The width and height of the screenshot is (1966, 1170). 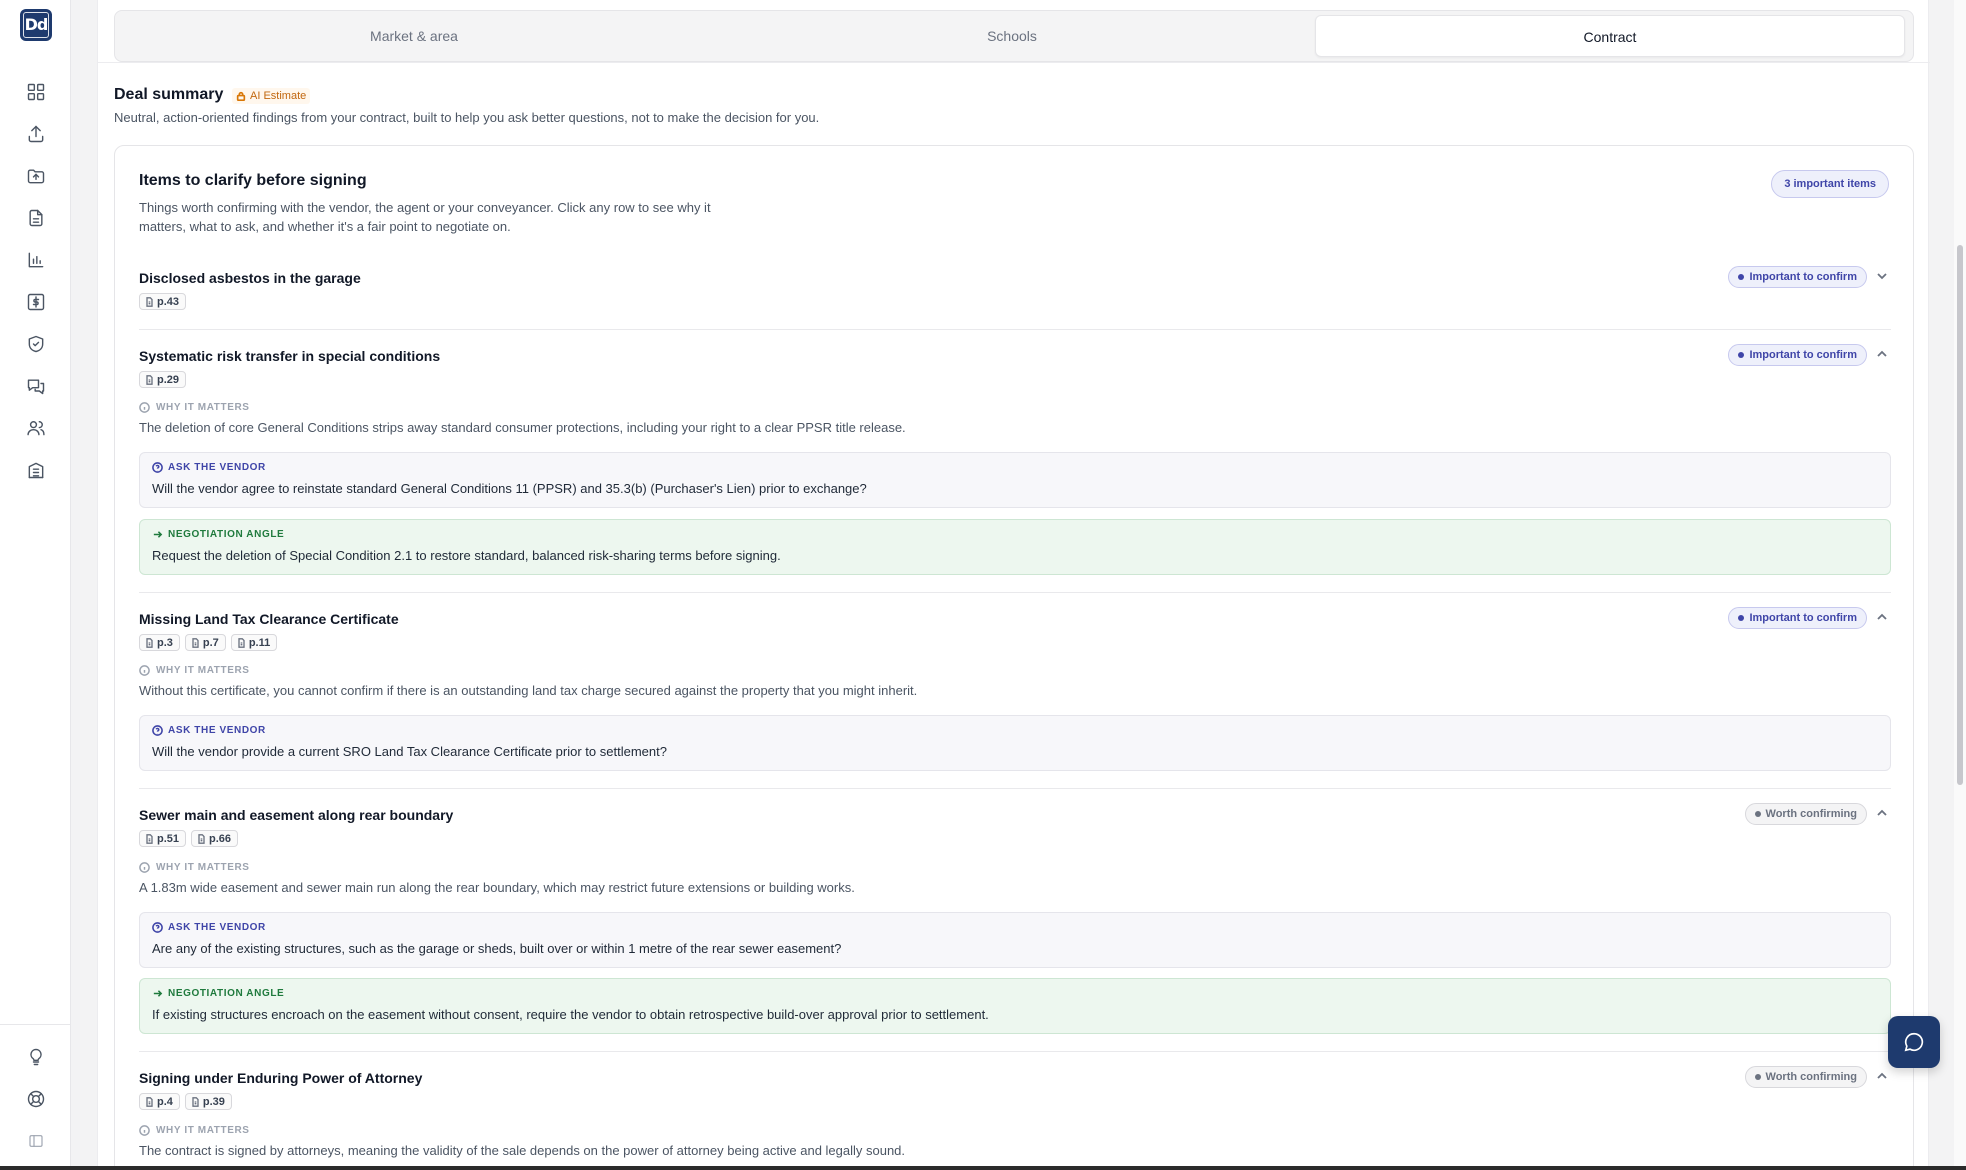 What do you see at coordinates (168, 838) in the screenshot?
I see `page-ref-label: p.51` at bounding box center [168, 838].